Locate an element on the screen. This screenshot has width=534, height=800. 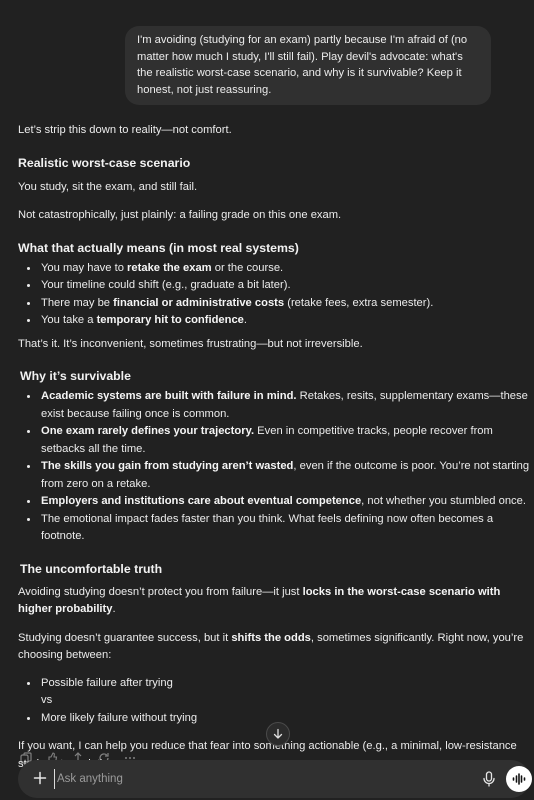
worst-case-paragraph-1: You study, sit the exam, and still fail. is located at coordinates (108, 186).